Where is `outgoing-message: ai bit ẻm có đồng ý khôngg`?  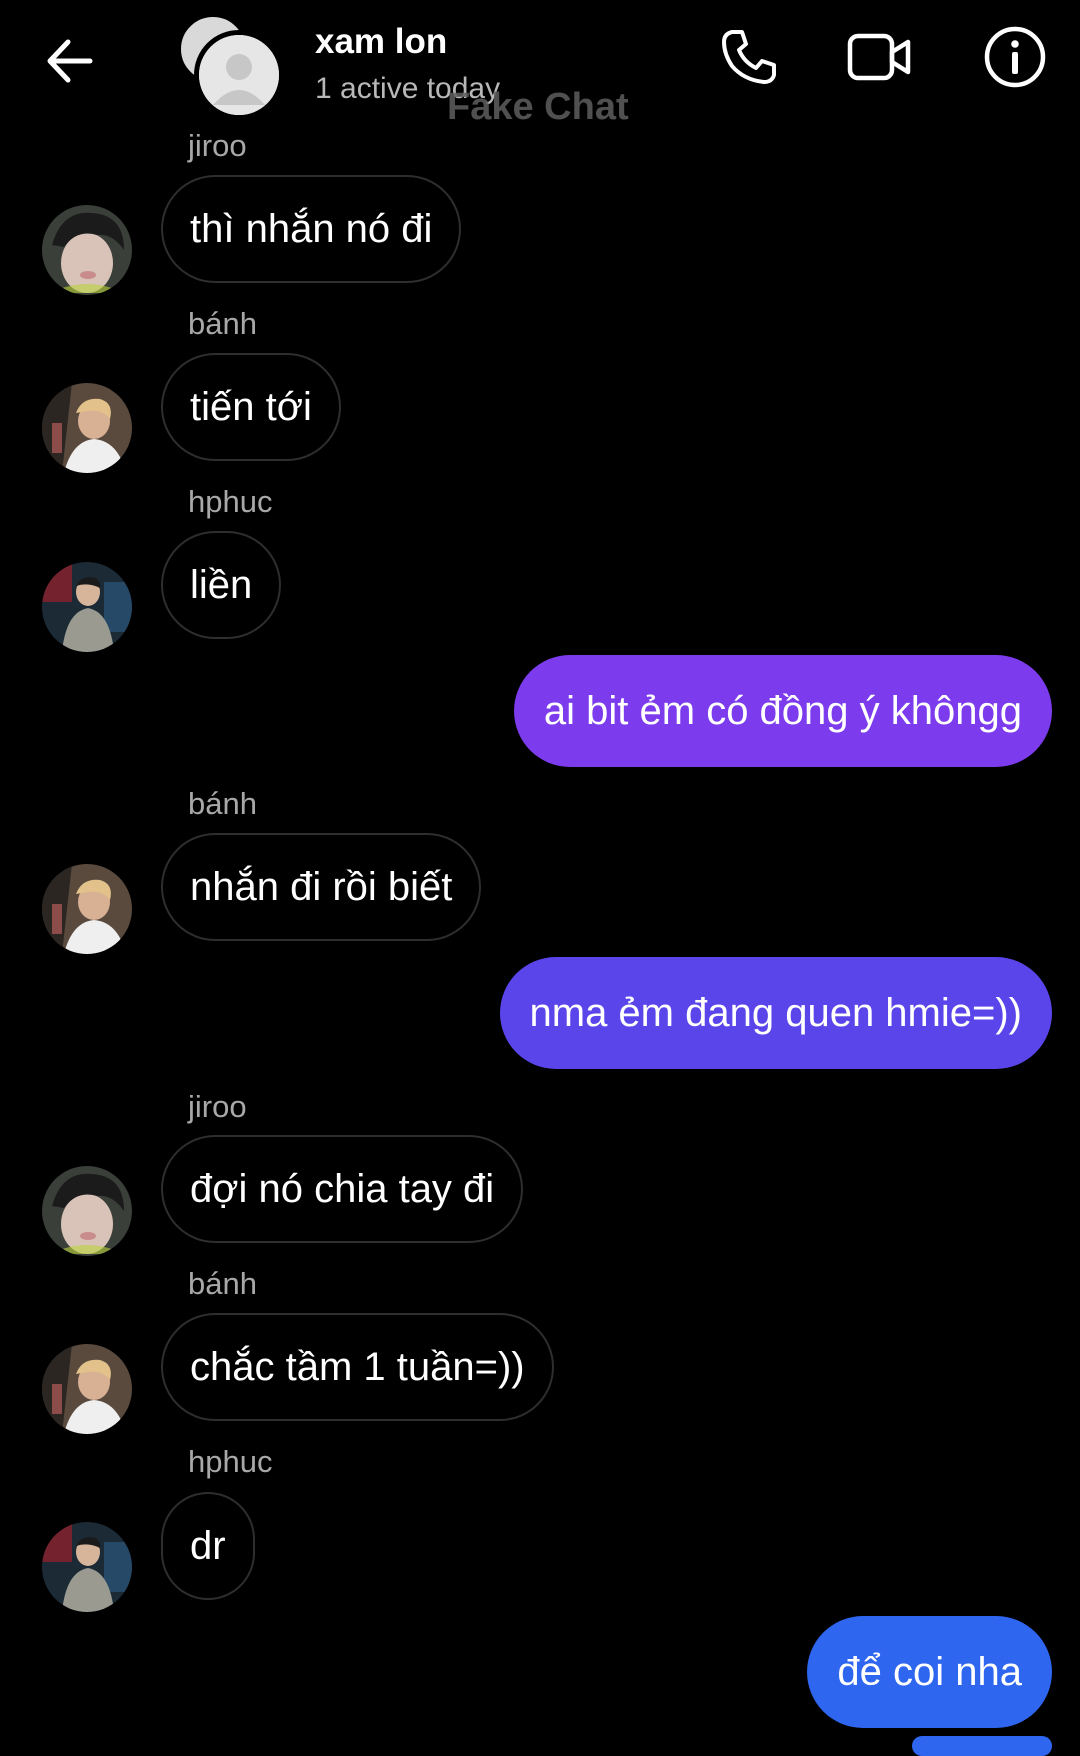
outgoing-message: ai bit ẻm có đồng ý khôngg is located at coordinates (782, 711).